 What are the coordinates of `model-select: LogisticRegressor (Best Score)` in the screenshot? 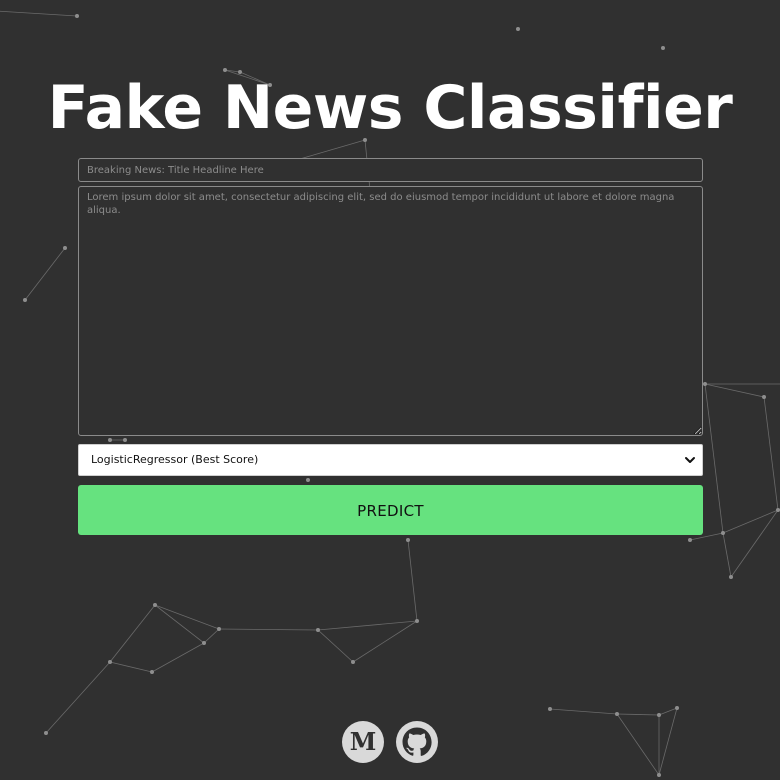 It's located at (390, 460).